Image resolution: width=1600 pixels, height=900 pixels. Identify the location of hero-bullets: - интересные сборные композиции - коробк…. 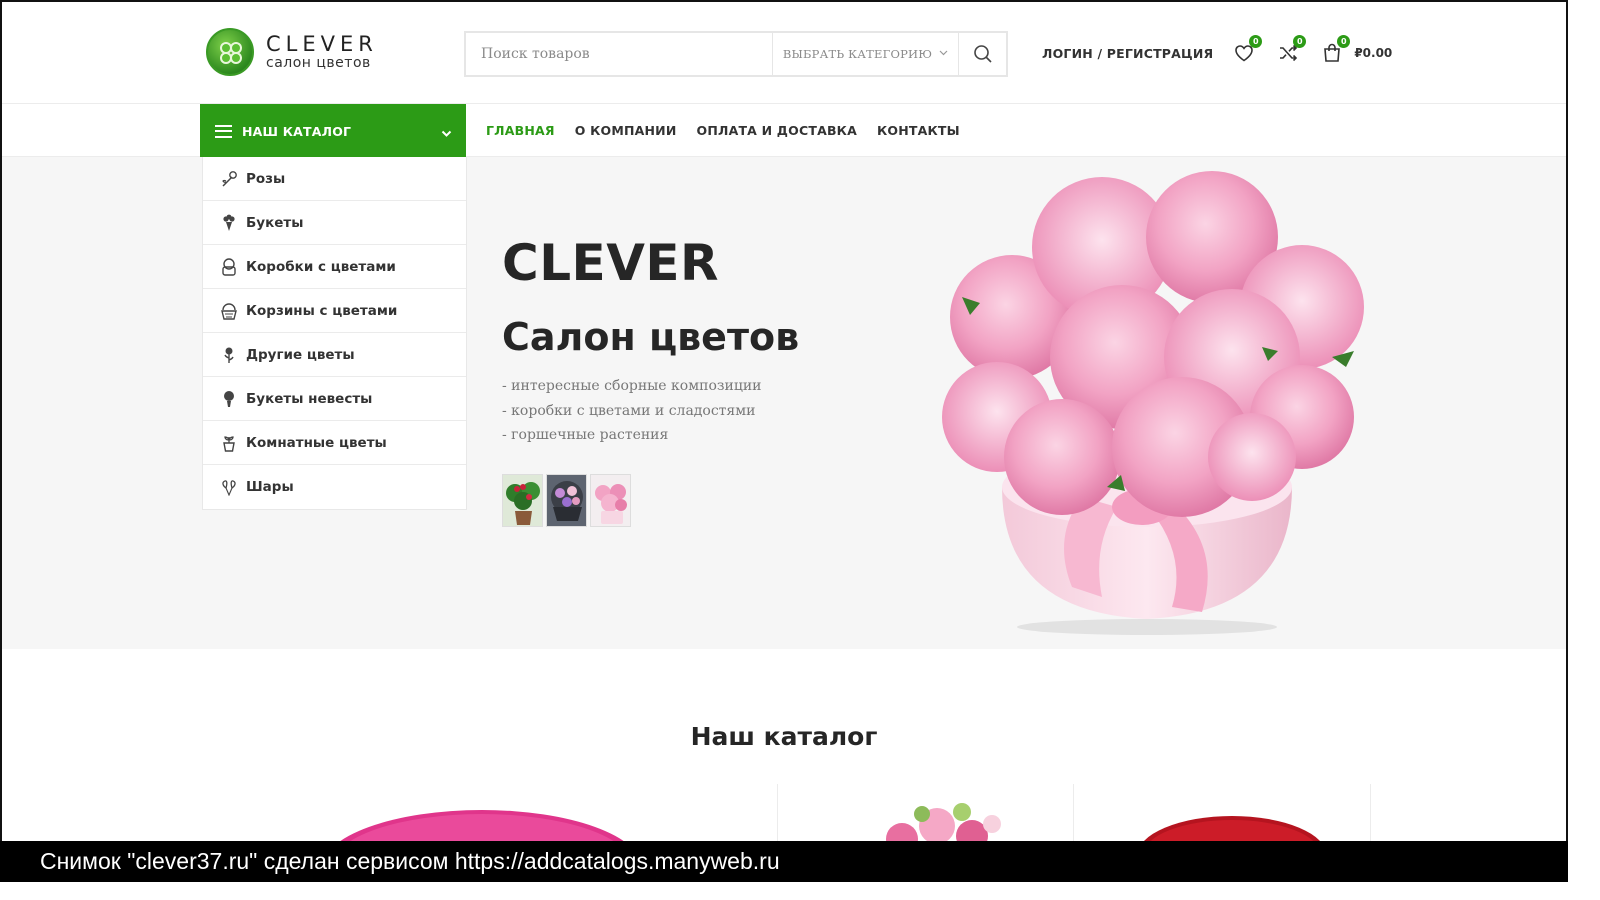
(632, 411).